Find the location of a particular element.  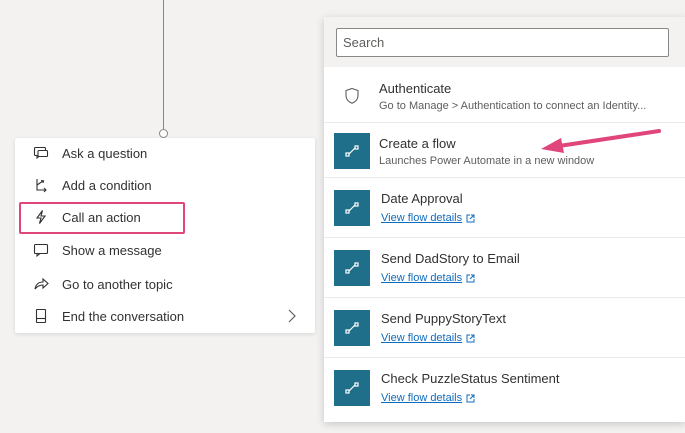

action-item-send-dadstory: Send DadStory to Email View flow details is located at coordinates (504, 268).